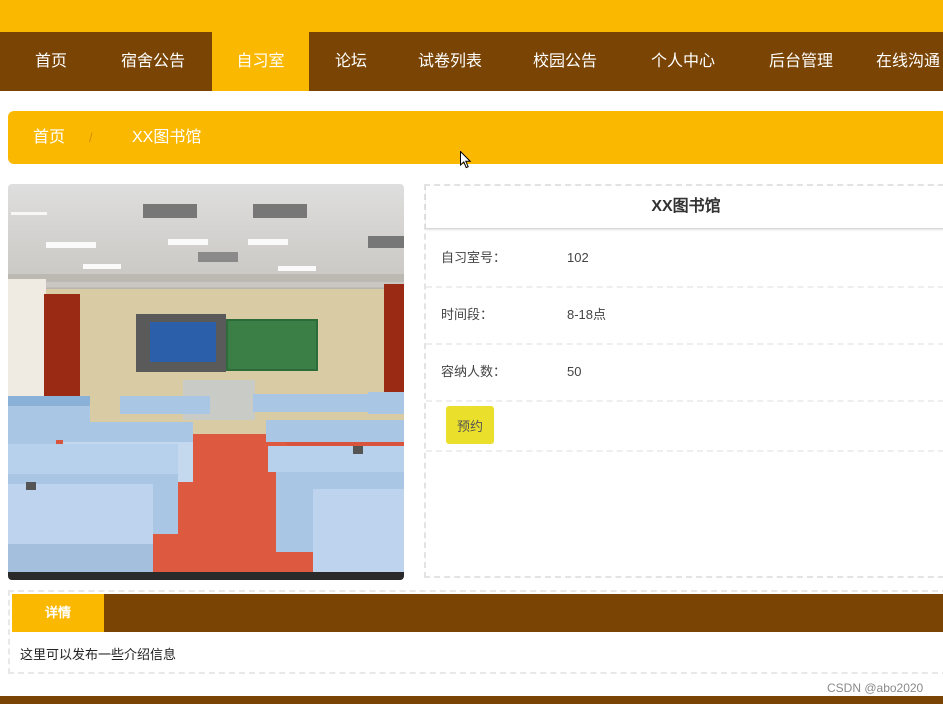 This screenshot has width=943, height=704. What do you see at coordinates (58, 613) in the screenshot?
I see `tab-details: 详情` at bounding box center [58, 613].